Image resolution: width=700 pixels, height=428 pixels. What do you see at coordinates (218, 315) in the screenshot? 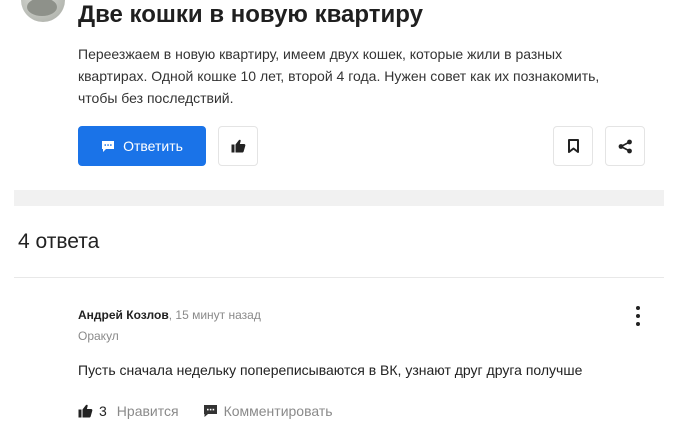
I see `answer-time: 15 минут назад` at bounding box center [218, 315].